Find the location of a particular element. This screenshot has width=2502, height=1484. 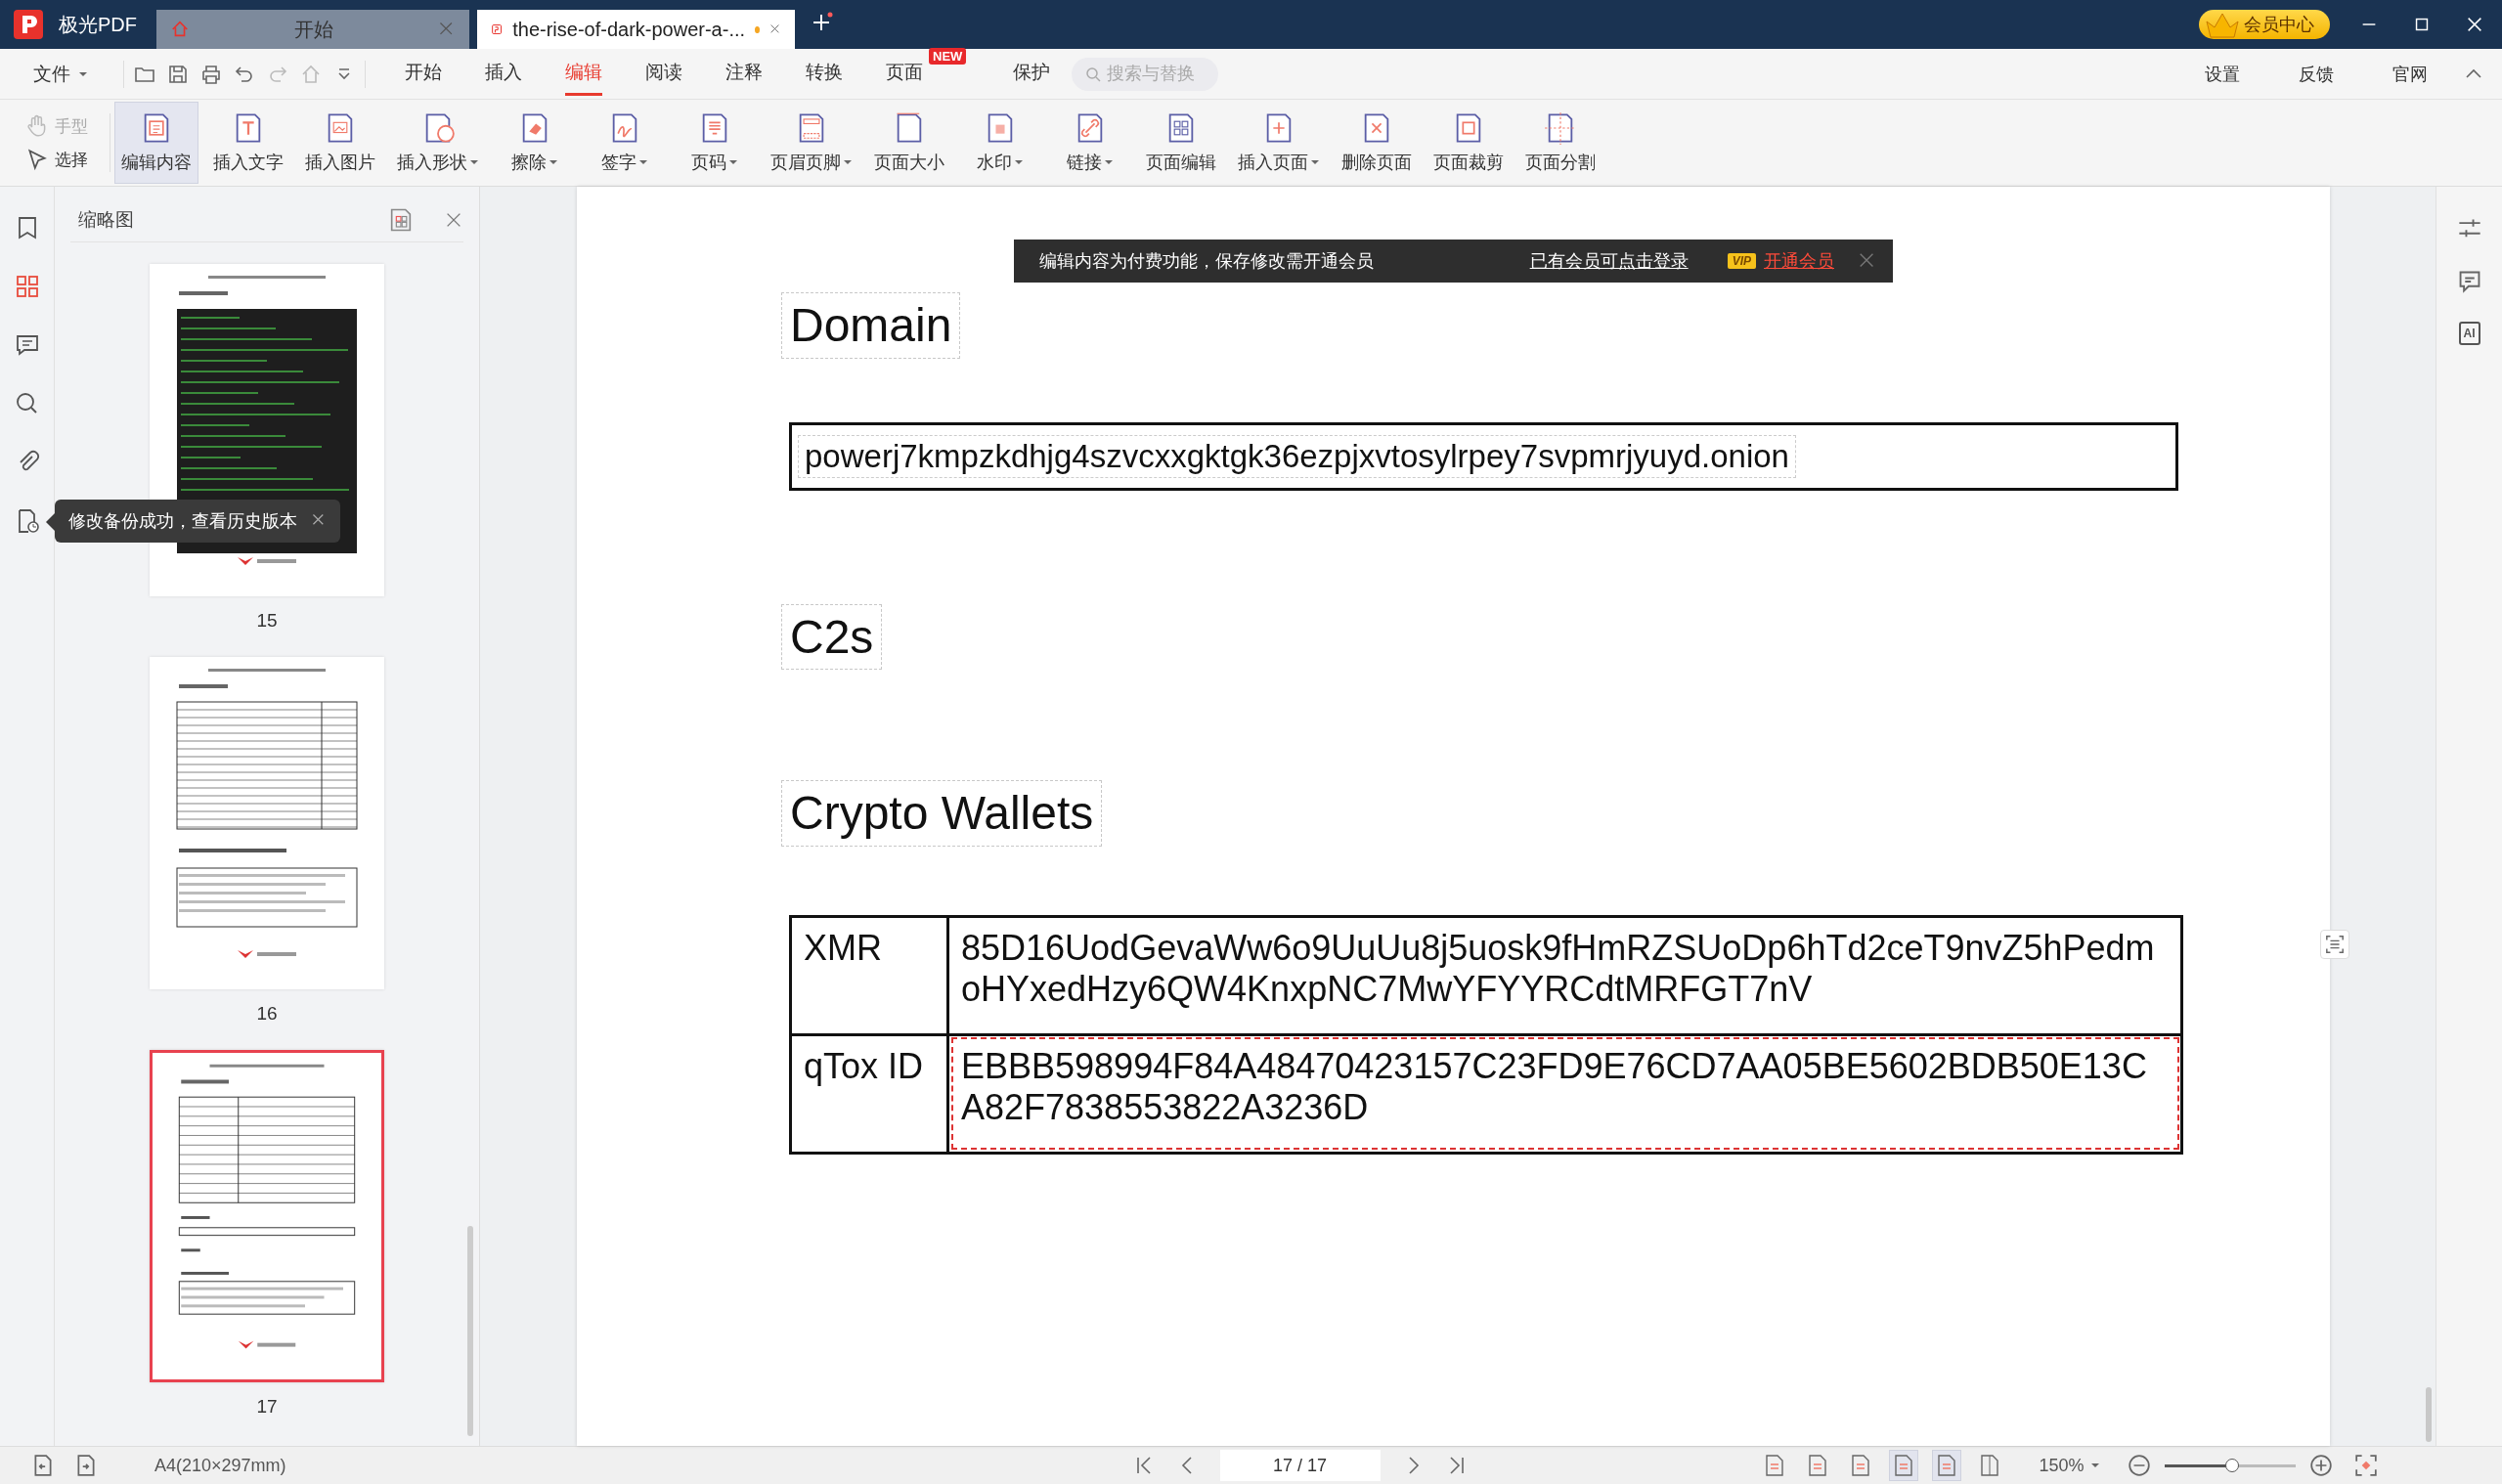

toolbar-button: 页面分割 is located at coordinates (1560, 143).